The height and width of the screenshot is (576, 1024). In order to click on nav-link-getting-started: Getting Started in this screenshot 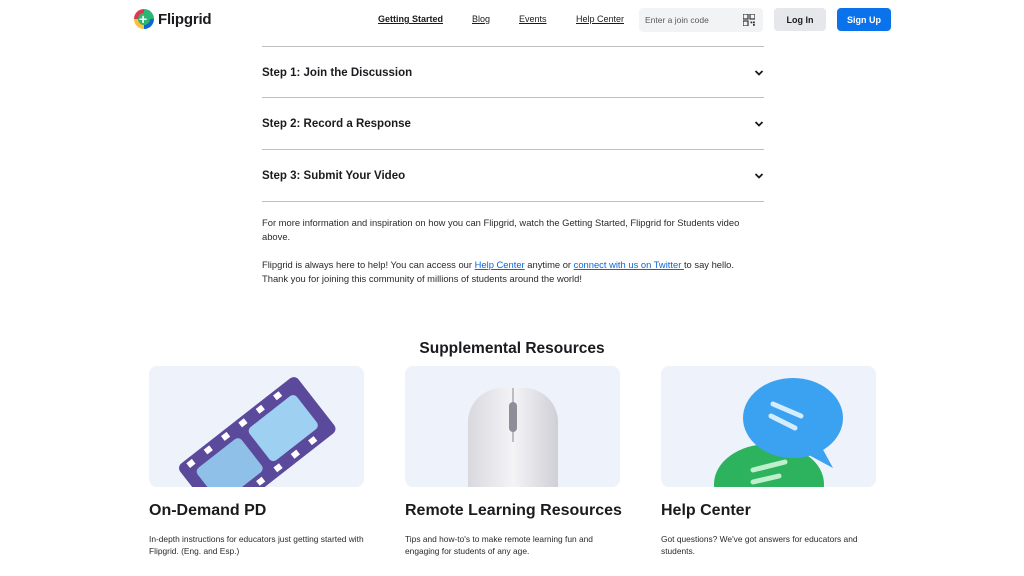, I will do `click(410, 19)`.